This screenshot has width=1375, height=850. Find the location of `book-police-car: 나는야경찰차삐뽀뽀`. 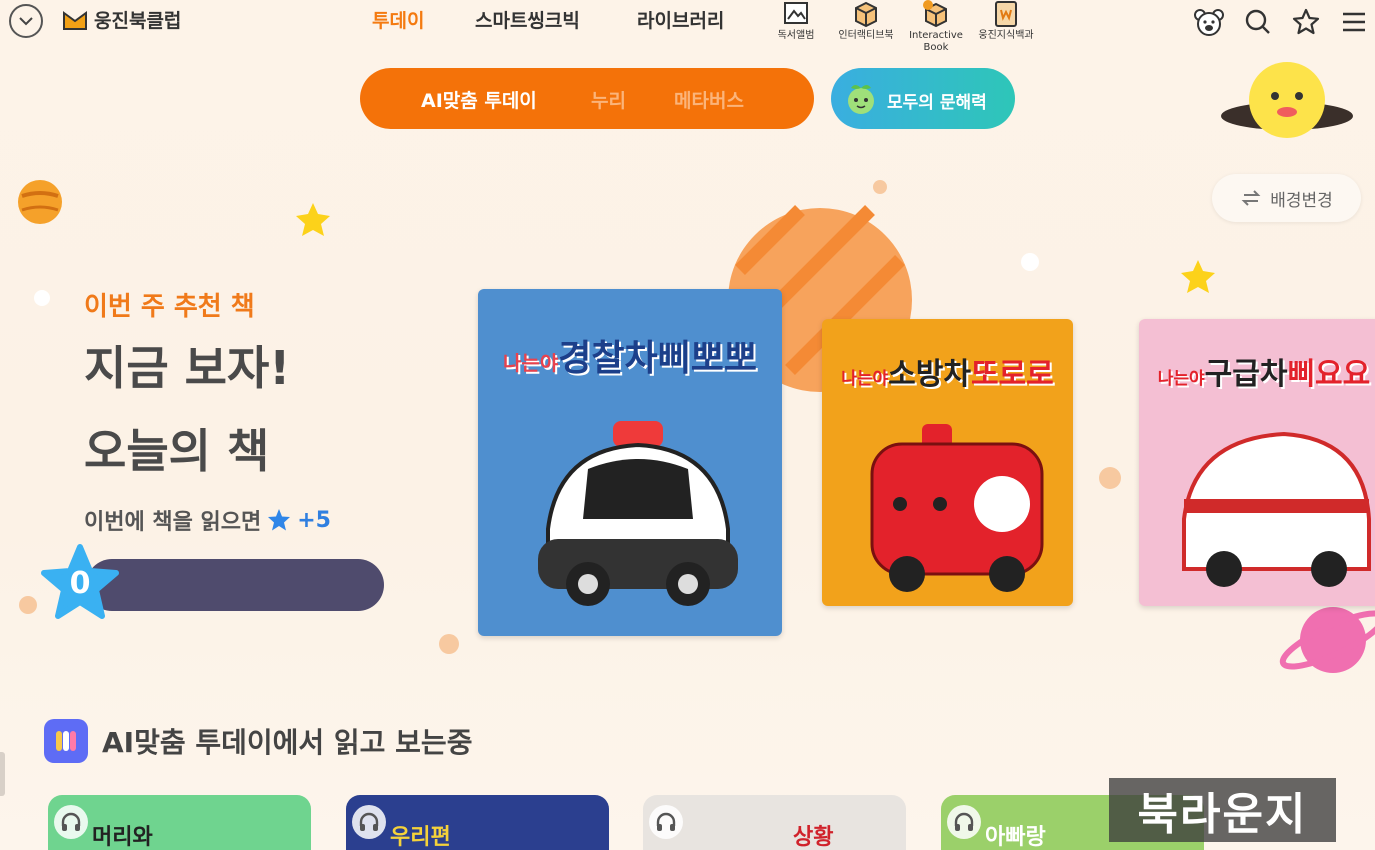

book-police-car: 나는야경찰차삐뽀뽀 is located at coordinates (630, 462).